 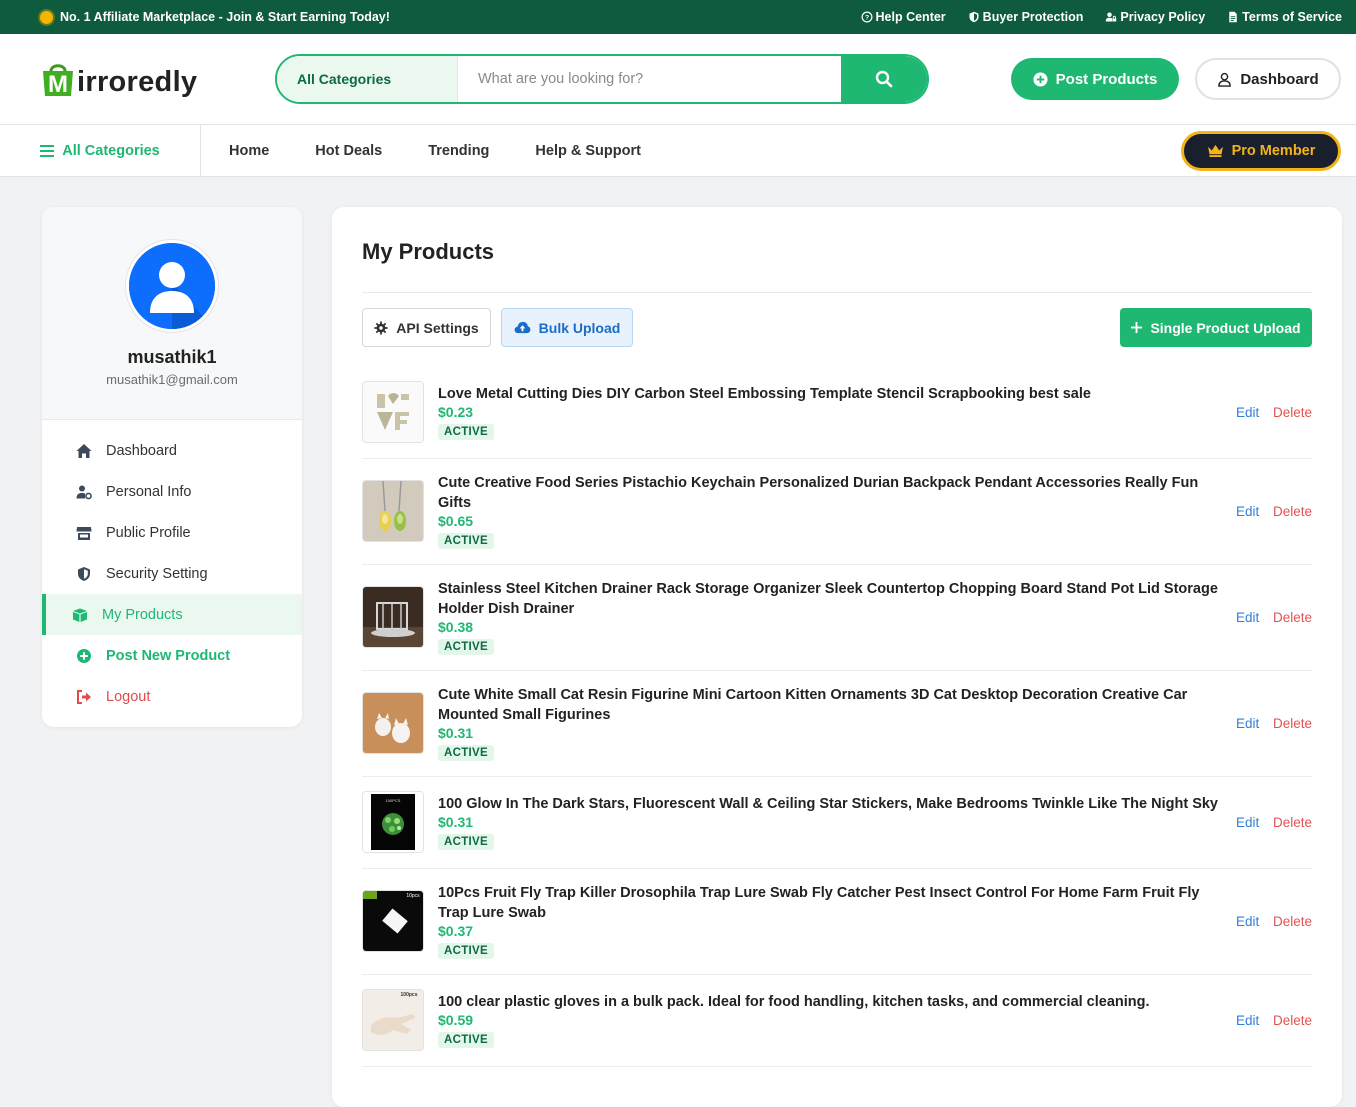 I want to click on gear-icon, so click(x=381, y=327).